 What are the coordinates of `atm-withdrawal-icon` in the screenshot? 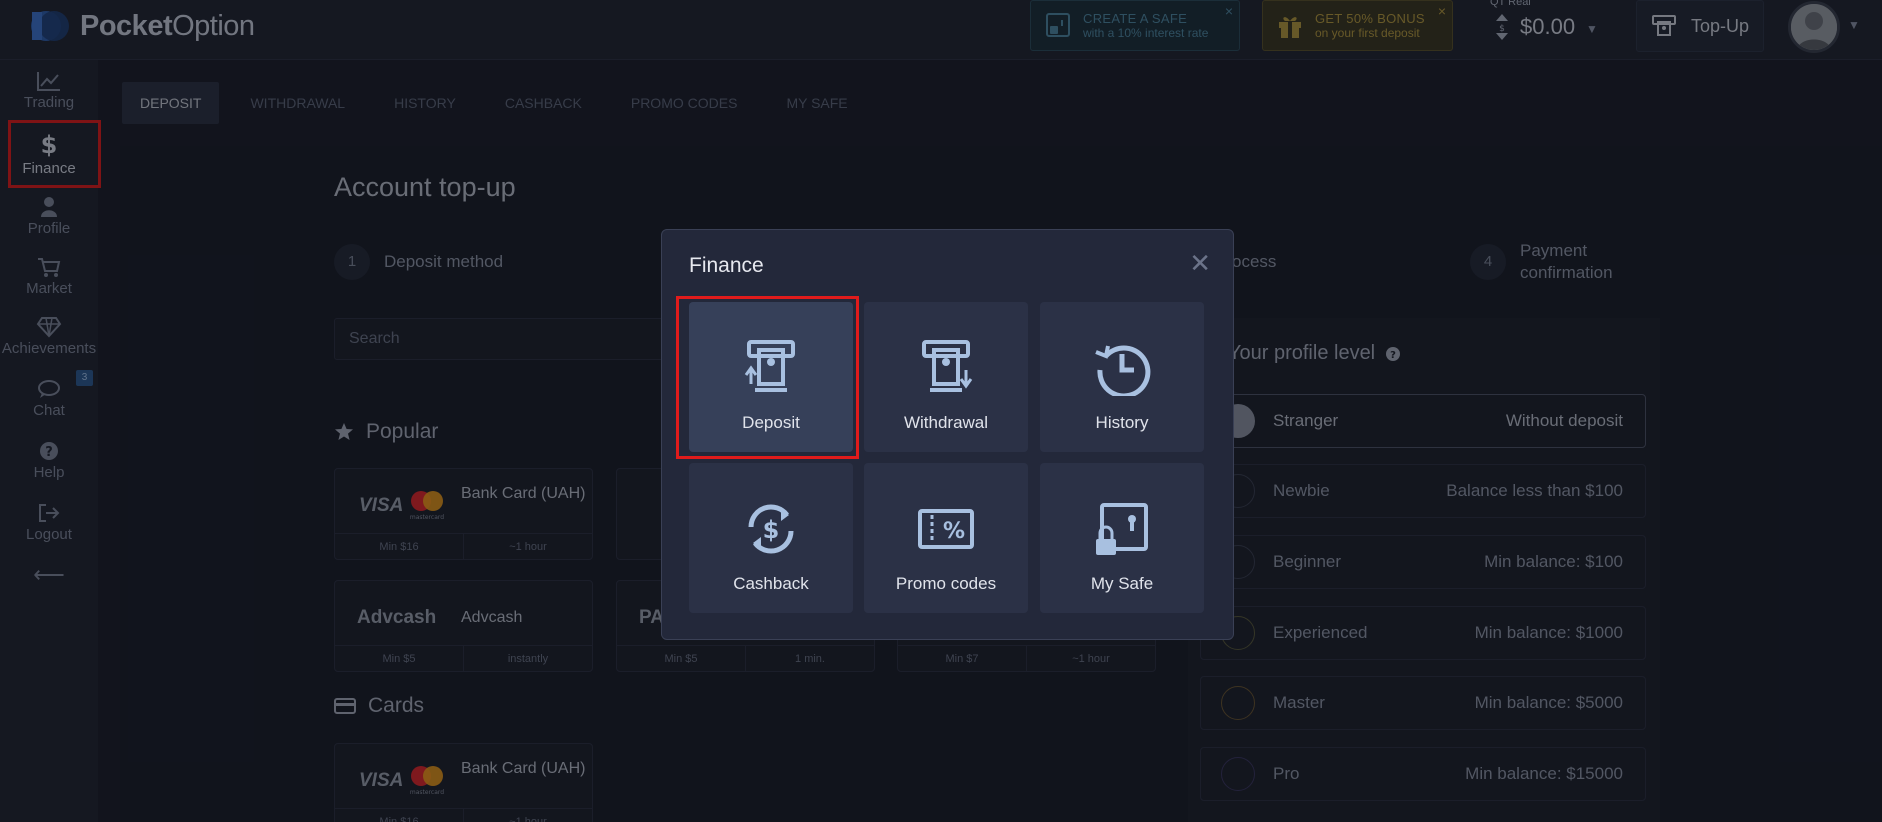 It's located at (947, 366).